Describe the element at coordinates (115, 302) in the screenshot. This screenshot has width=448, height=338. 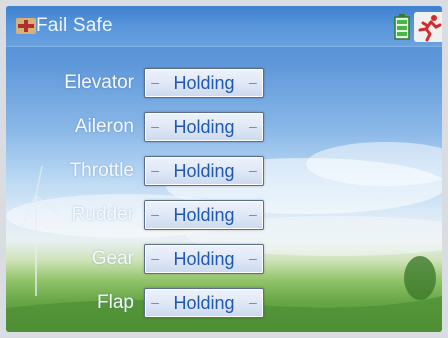
I see `channel-label: Flap` at that location.